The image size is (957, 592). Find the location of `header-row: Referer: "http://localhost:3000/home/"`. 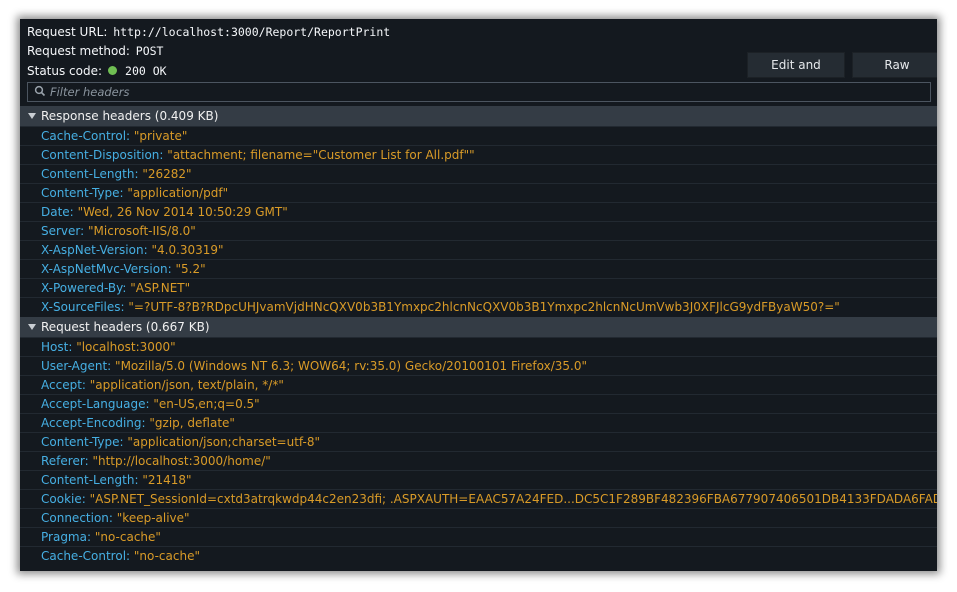

header-row: Referer: "http://localhost:3000/home/" is located at coordinates (478, 460).